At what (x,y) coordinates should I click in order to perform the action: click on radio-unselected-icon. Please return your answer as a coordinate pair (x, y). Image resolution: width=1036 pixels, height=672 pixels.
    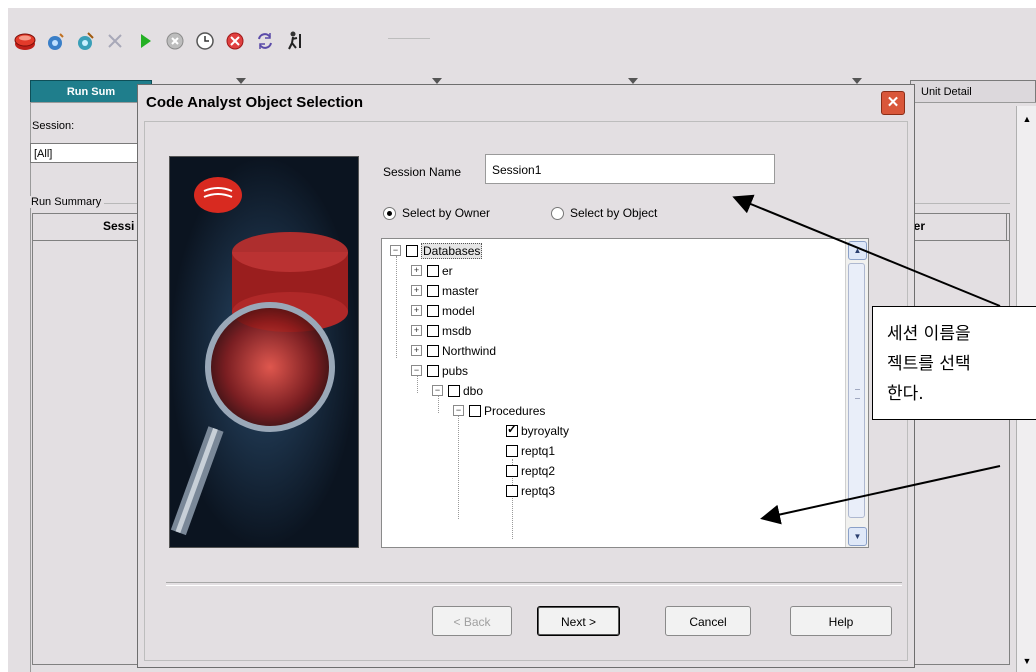
    Looking at the image, I should click on (557, 213).